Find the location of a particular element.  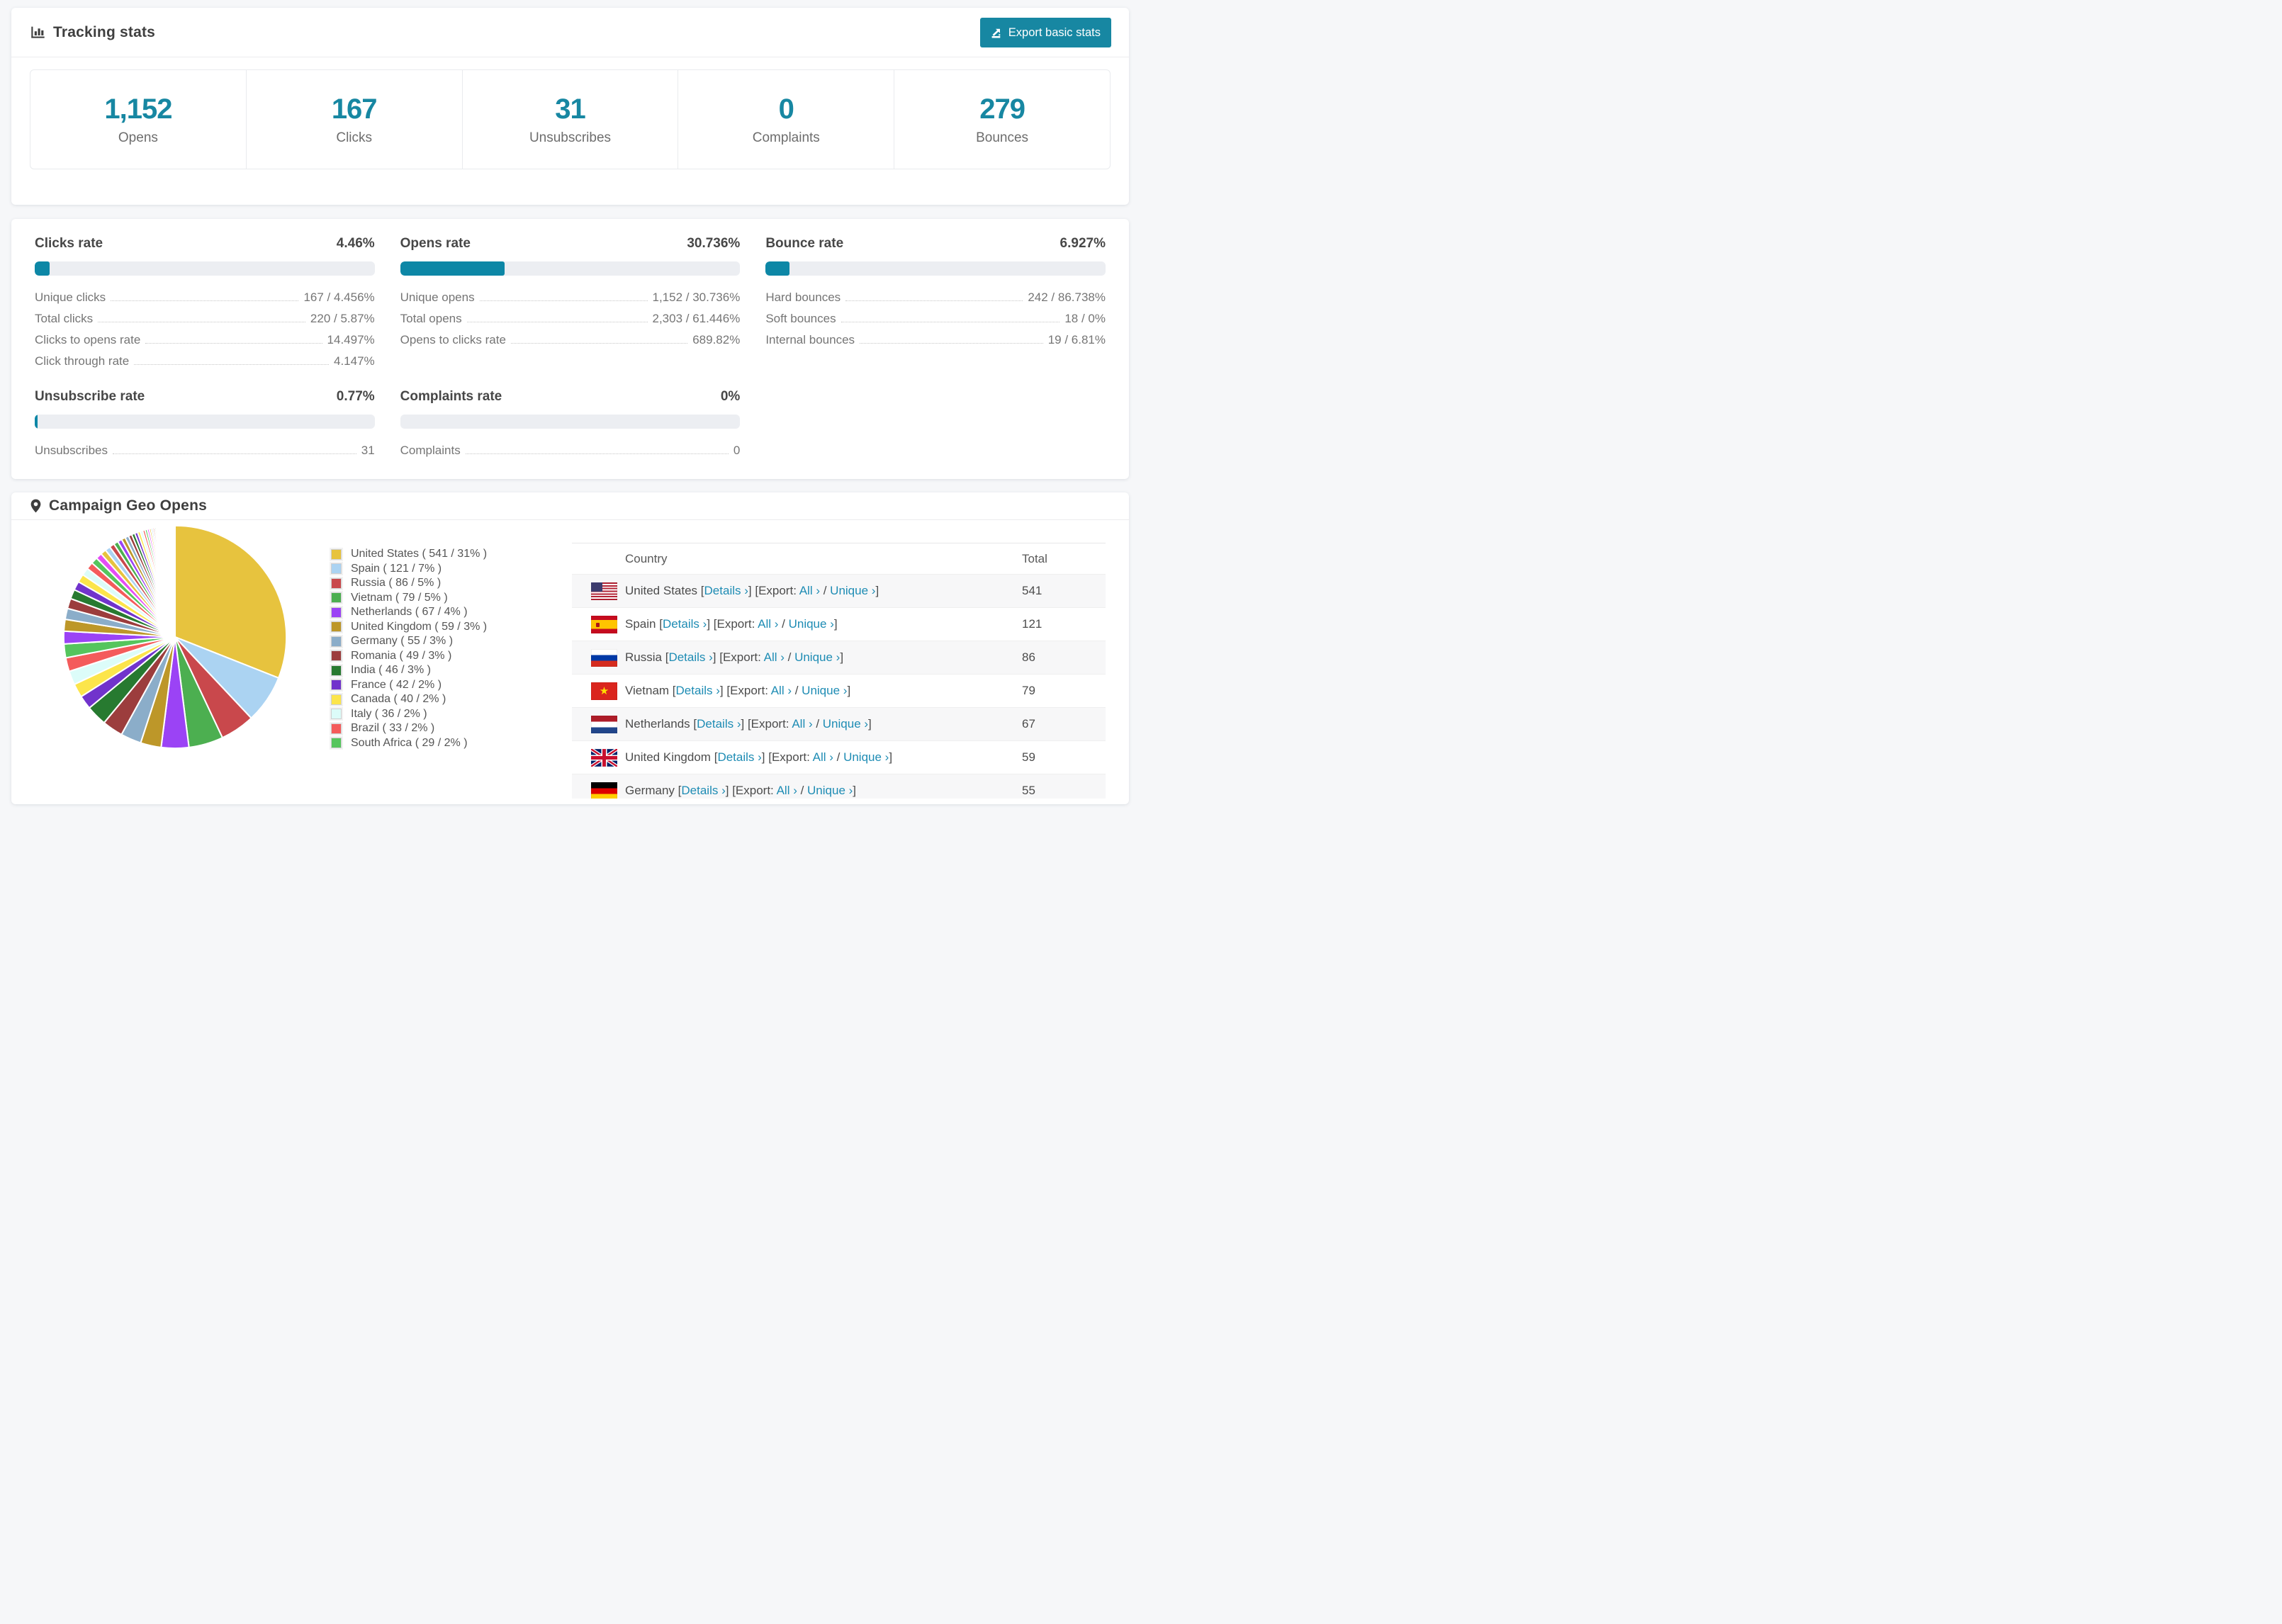

legend-item: Romania ( 49 / 3% ) is located at coordinates (437, 656).